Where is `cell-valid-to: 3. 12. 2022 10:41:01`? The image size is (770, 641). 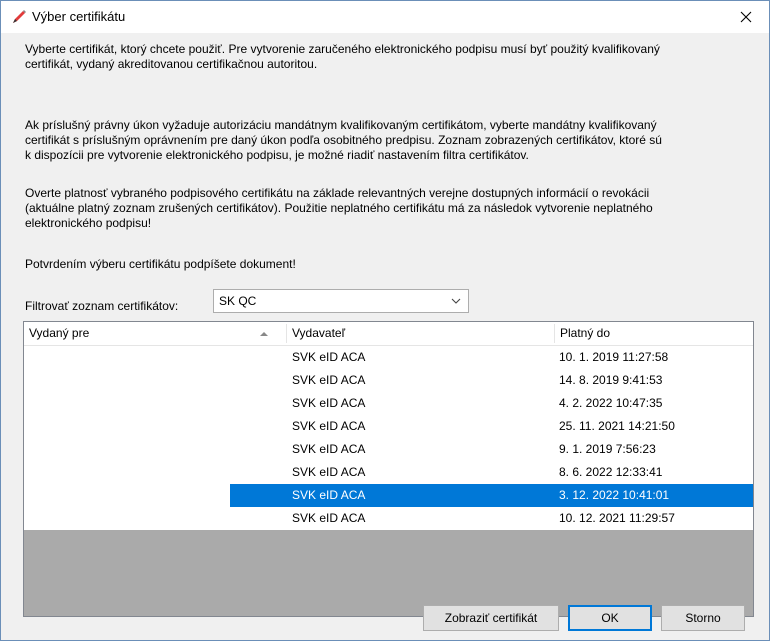 cell-valid-to: 3. 12. 2022 10:41:01 is located at coordinates (614, 495).